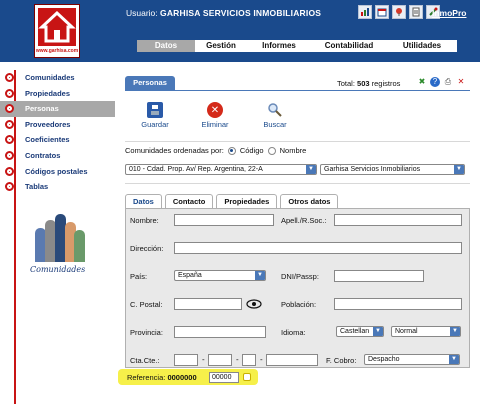 This screenshot has width=480, height=404. I want to click on nivel-select: Normal ▼, so click(426, 331).